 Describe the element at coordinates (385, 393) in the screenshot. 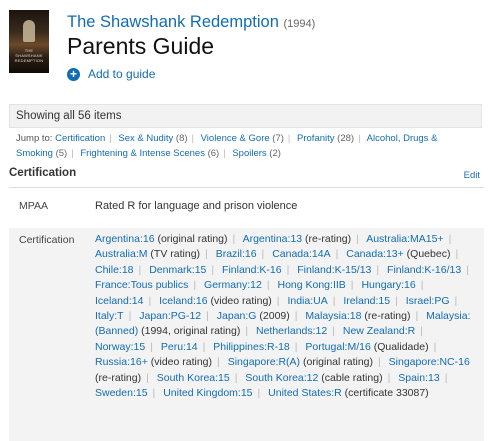

I see `certification-note: (certificate 33087)` at that location.